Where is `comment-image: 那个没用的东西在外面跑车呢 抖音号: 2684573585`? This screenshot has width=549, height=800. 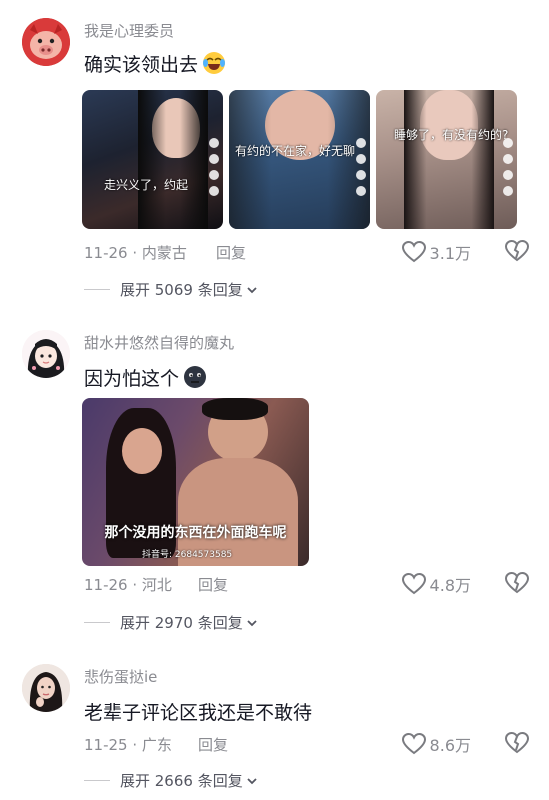
comment-image: 那个没用的东西在外面跑车呢 抖音号: 2684573585 is located at coordinates (195, 482).